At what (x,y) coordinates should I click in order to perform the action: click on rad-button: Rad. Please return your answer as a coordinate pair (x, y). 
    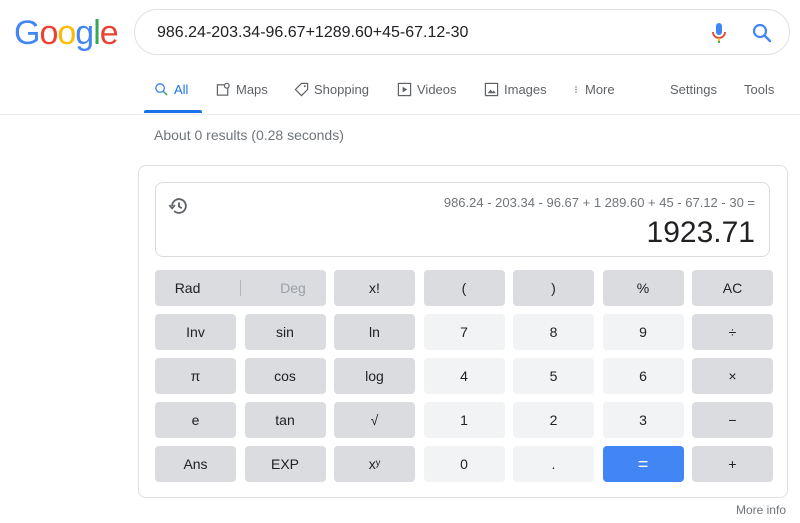
    Looking at the image, I should click on (188, 288).